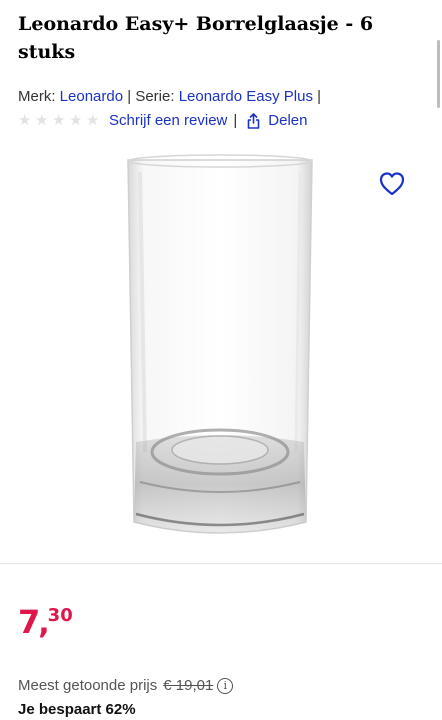 The height and width of the screenshot is (720, 442). I want to click on wishlist-button, so click(392, 184).